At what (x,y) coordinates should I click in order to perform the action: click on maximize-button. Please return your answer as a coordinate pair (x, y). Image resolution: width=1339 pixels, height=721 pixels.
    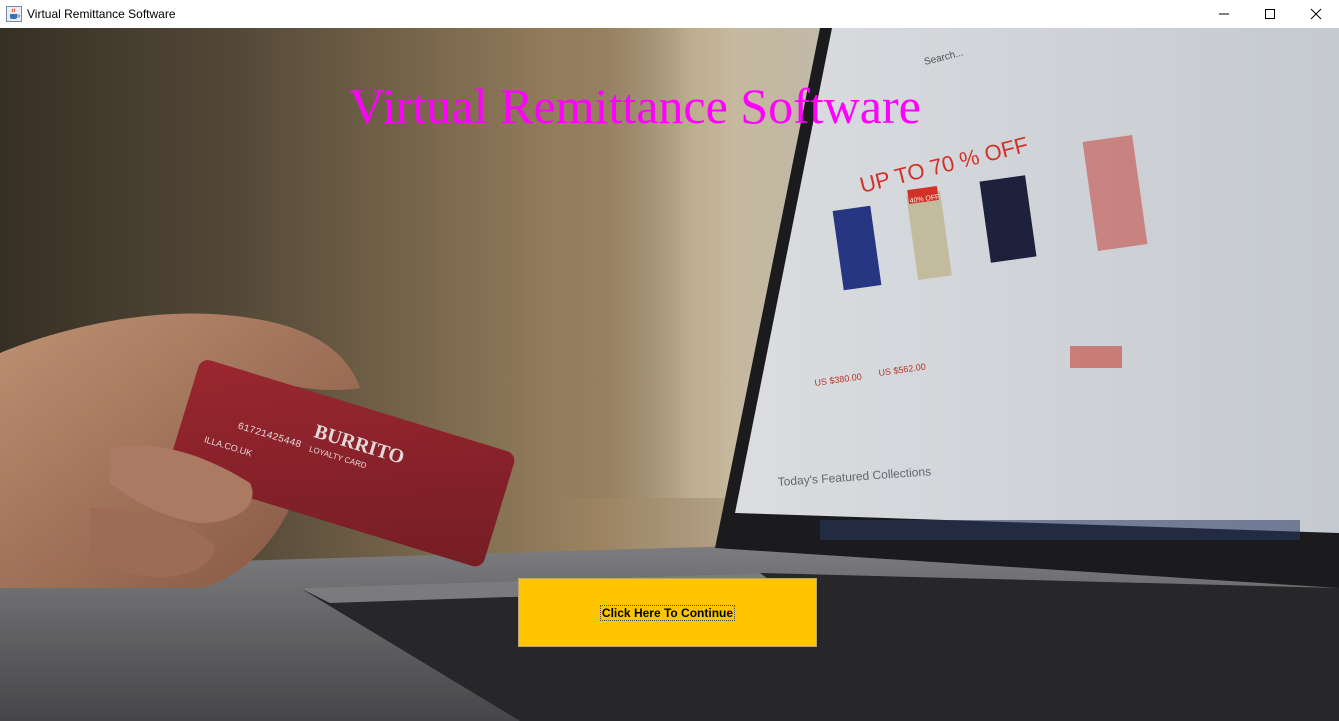
    Looking at the image, I should click on (1270, 14).